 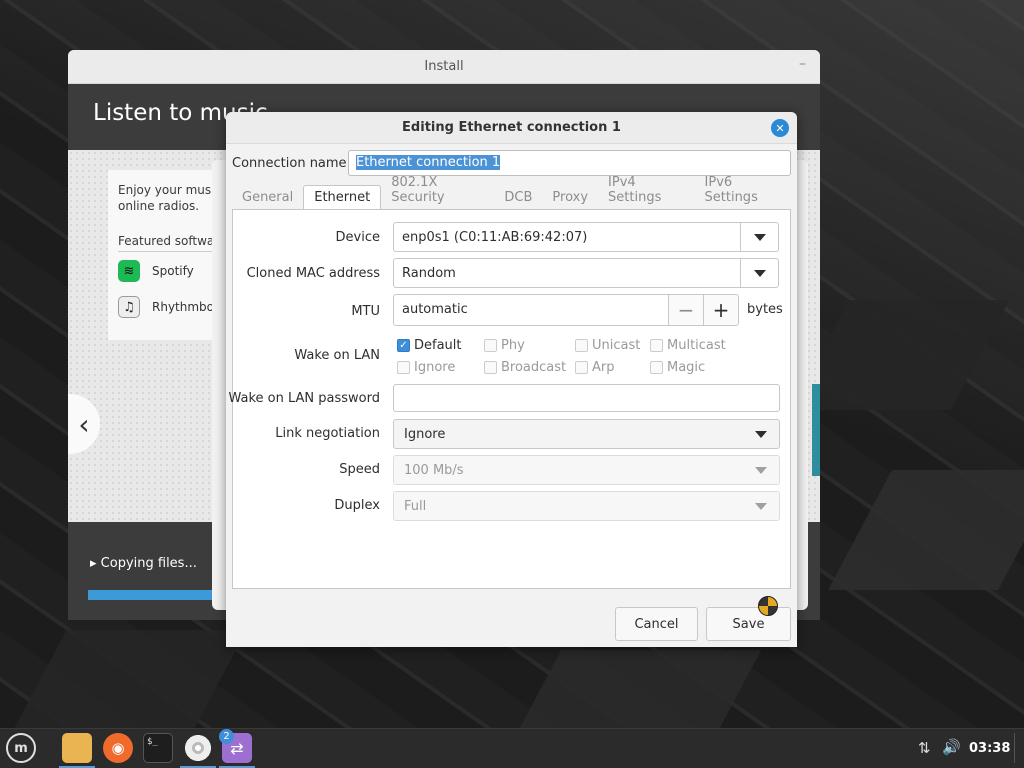 I want to click on speed-select: 100 Mb/s, so click(x=586, y=470).